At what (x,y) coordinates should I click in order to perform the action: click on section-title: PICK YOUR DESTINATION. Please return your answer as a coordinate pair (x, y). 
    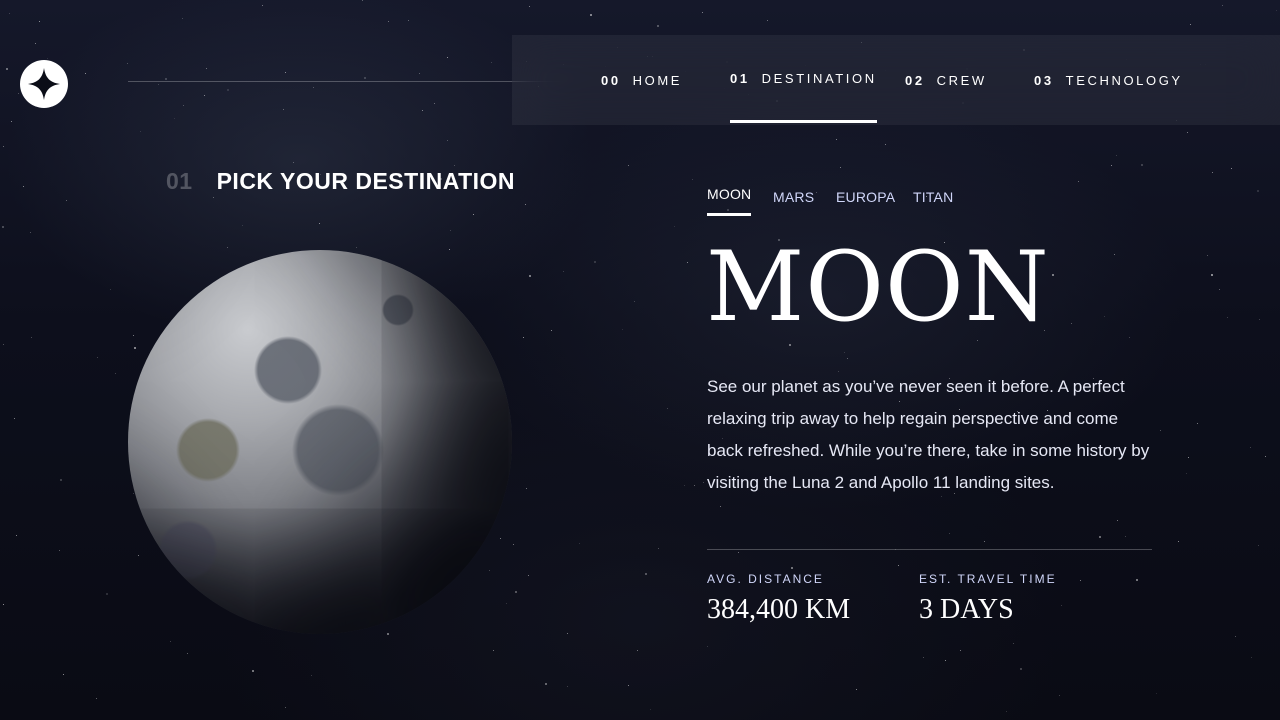
    Looking at the image, I should click on (366, 181).